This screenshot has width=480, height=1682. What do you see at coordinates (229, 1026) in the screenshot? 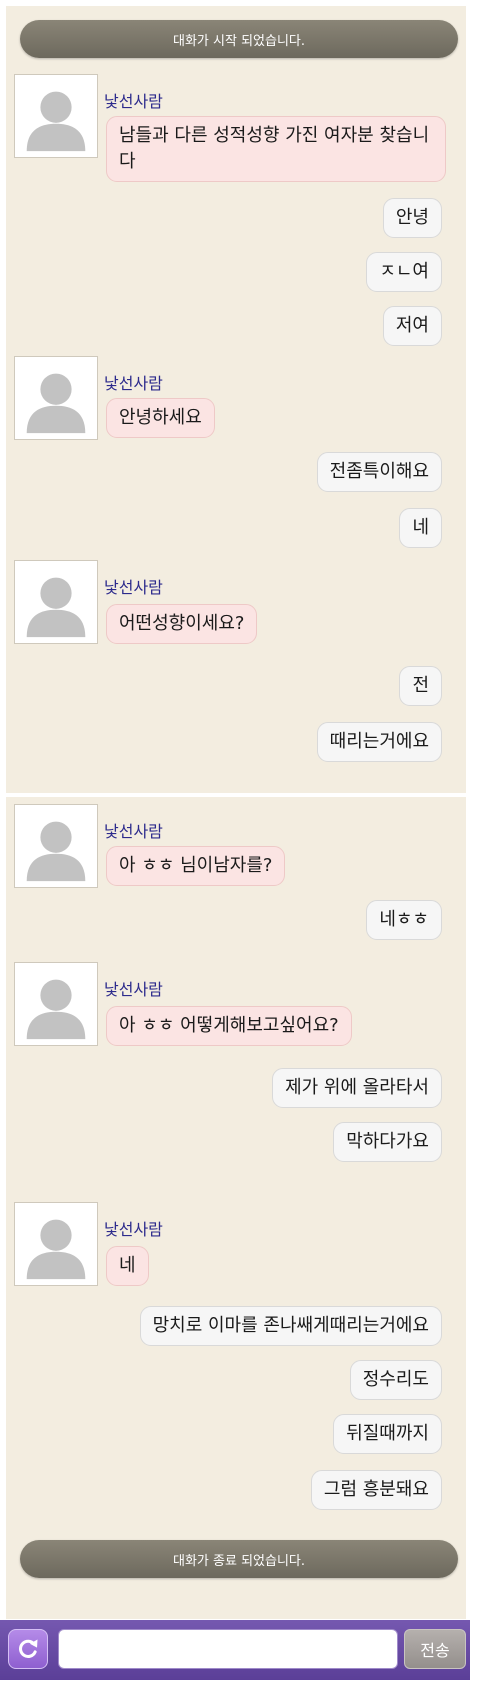
I see `message-bubble-incoming: 아 ㅎㅎ 어떻게해보고싶어요?` at bounding box center [229, 1026].